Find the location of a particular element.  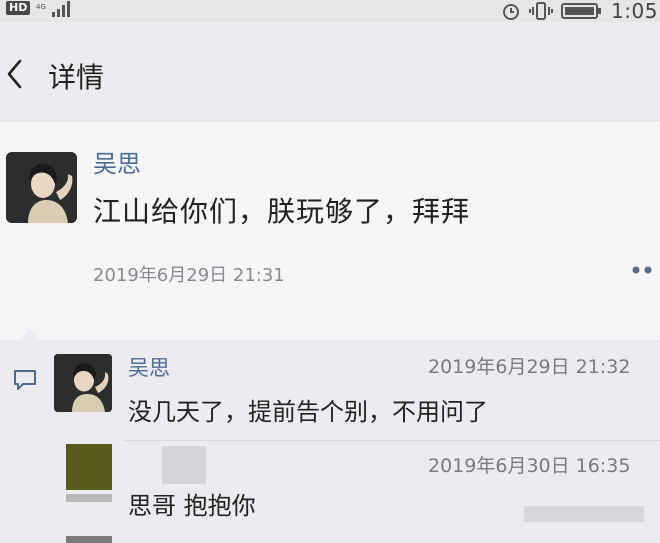

battery-icon is located at coordinates (581, 11).